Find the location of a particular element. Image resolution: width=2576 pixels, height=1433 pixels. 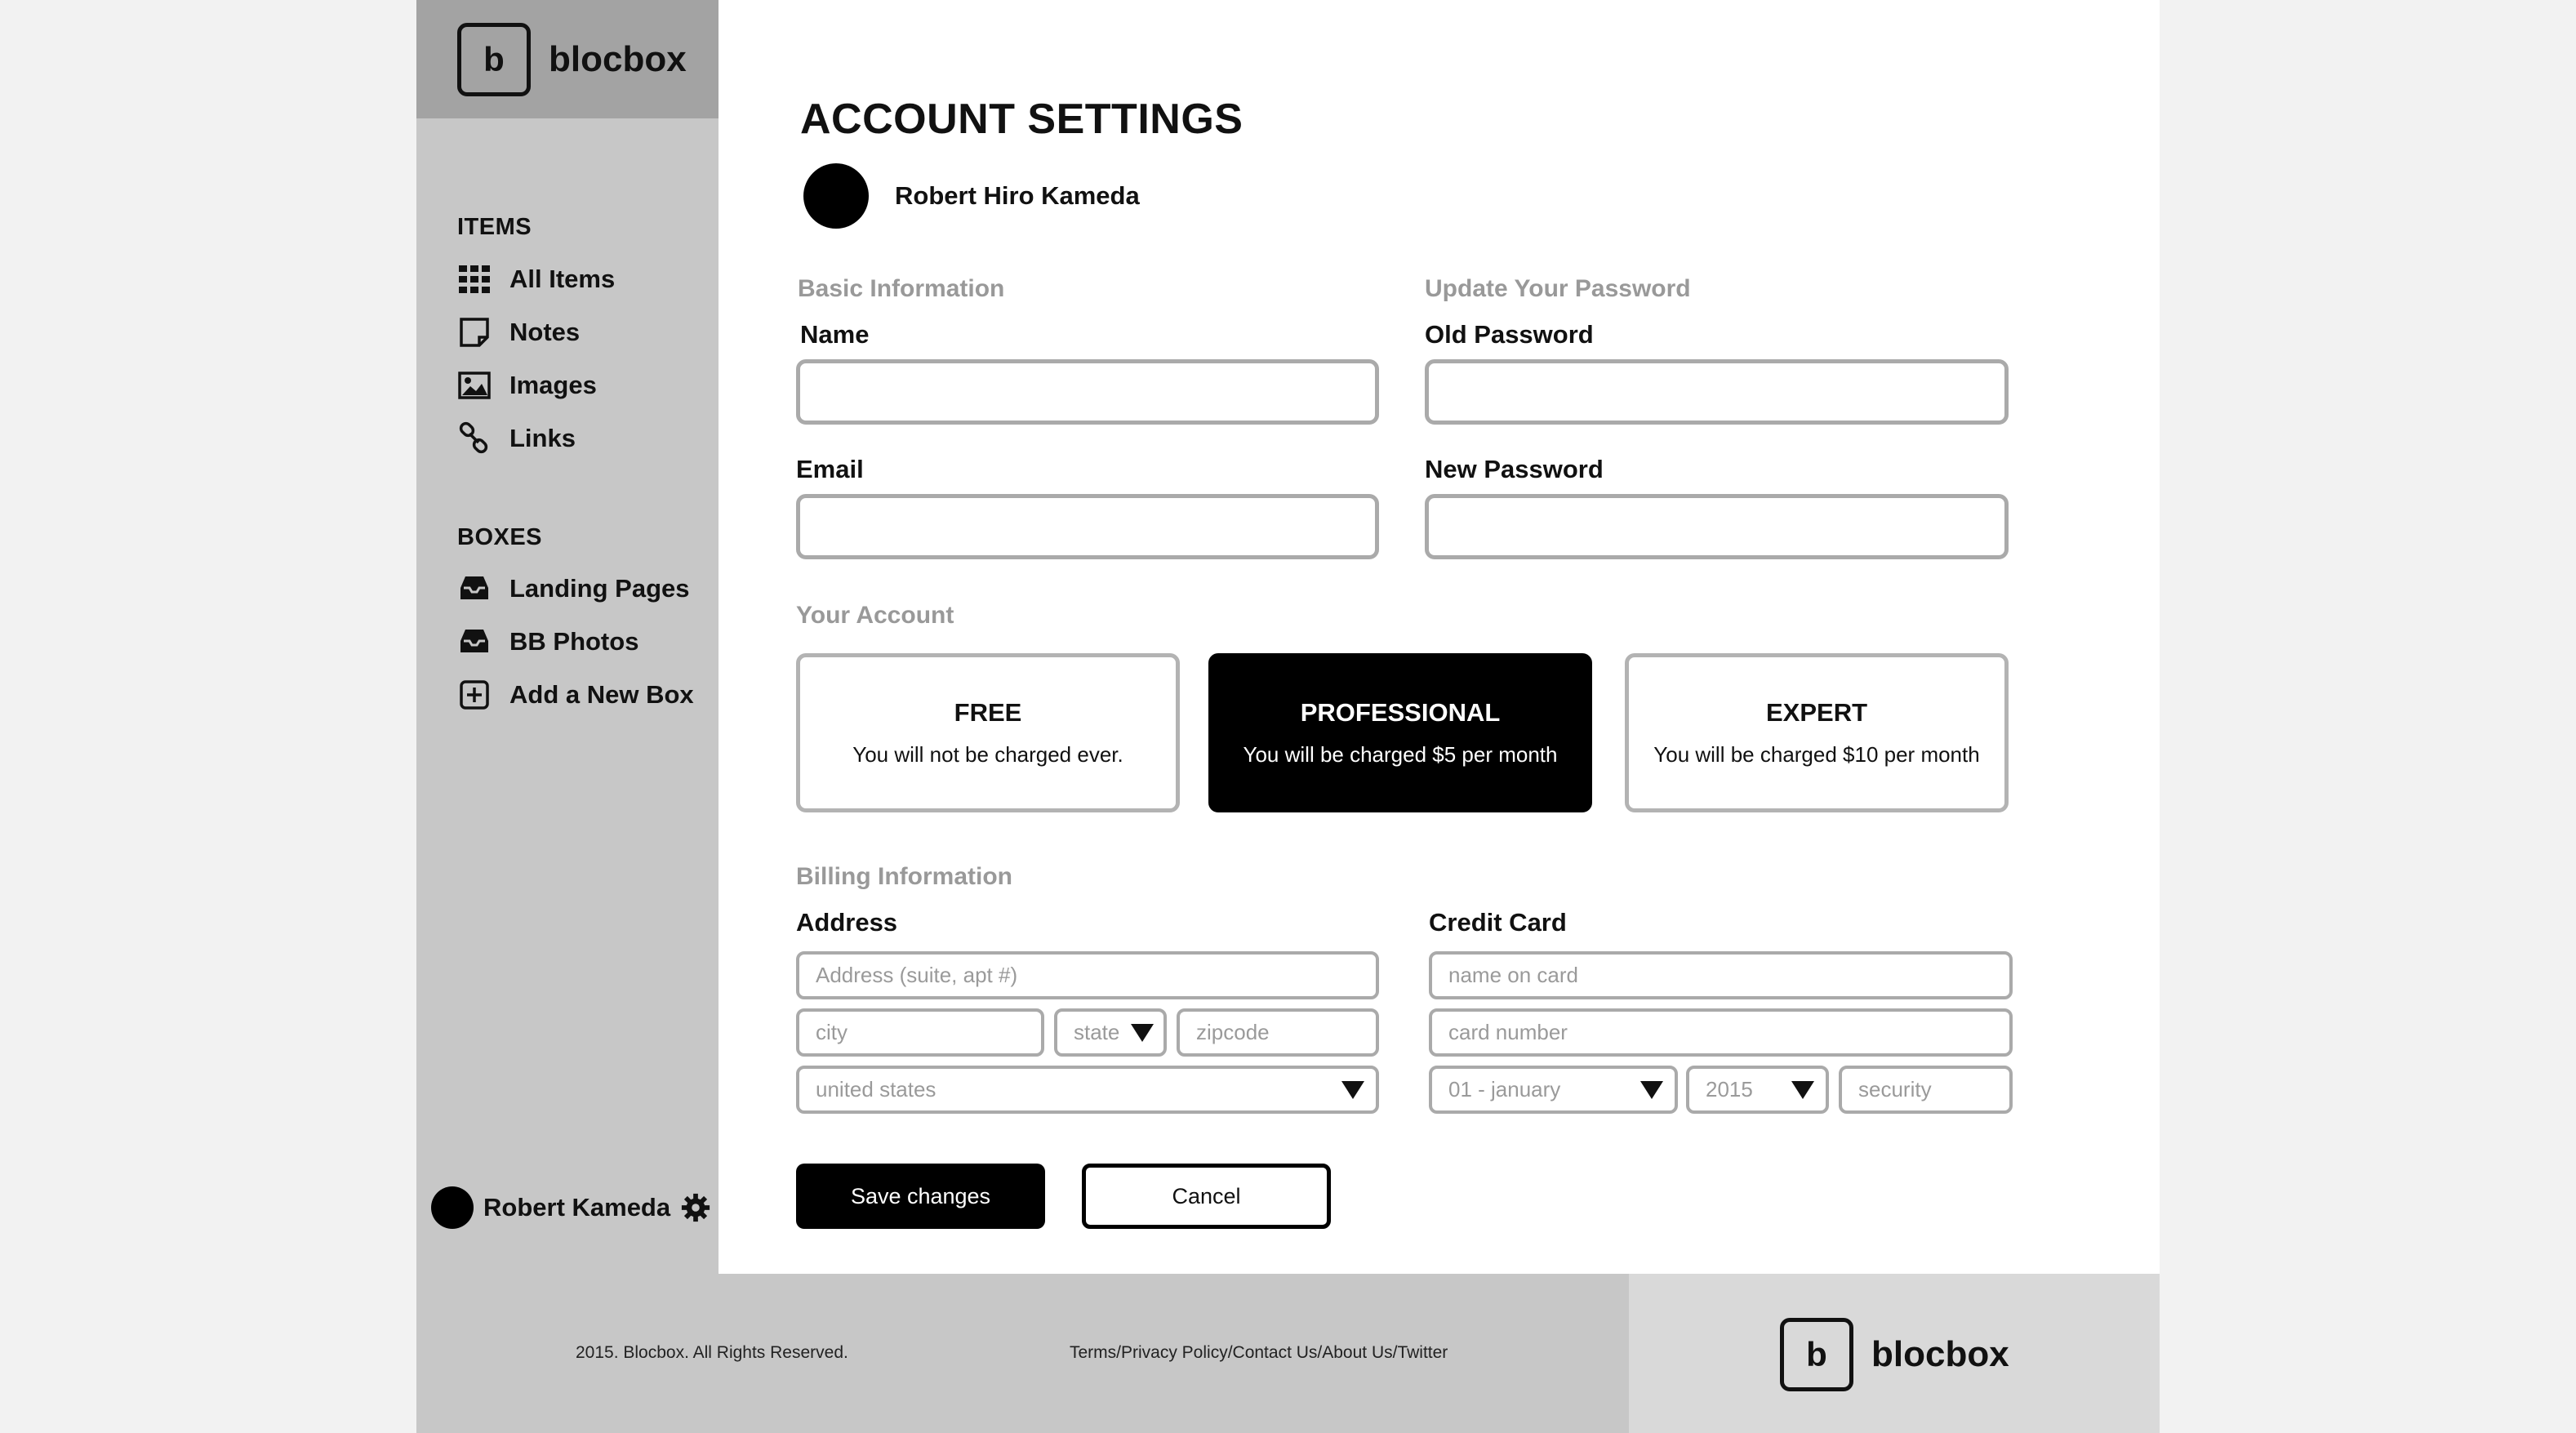

footer-logo: b blocbox is located at coordinates (1895, 1354).